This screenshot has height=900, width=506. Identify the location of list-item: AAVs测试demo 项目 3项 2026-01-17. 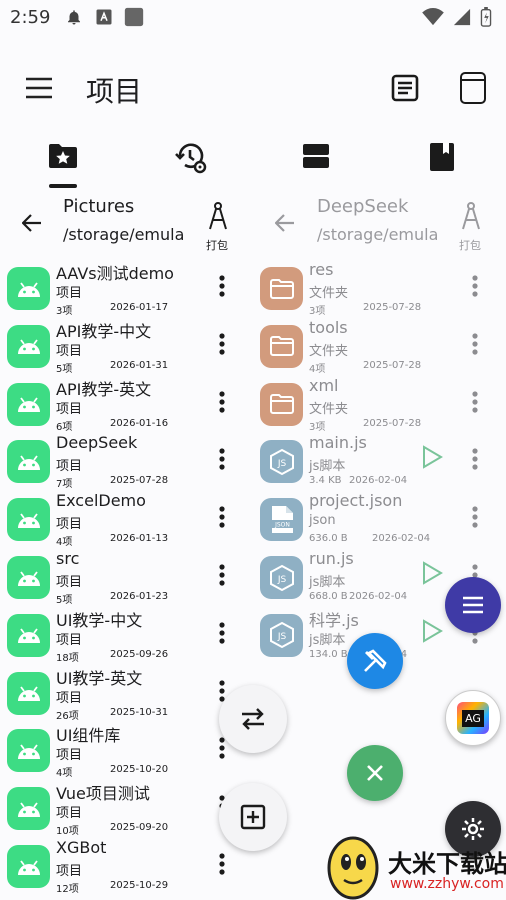
(123, 288).